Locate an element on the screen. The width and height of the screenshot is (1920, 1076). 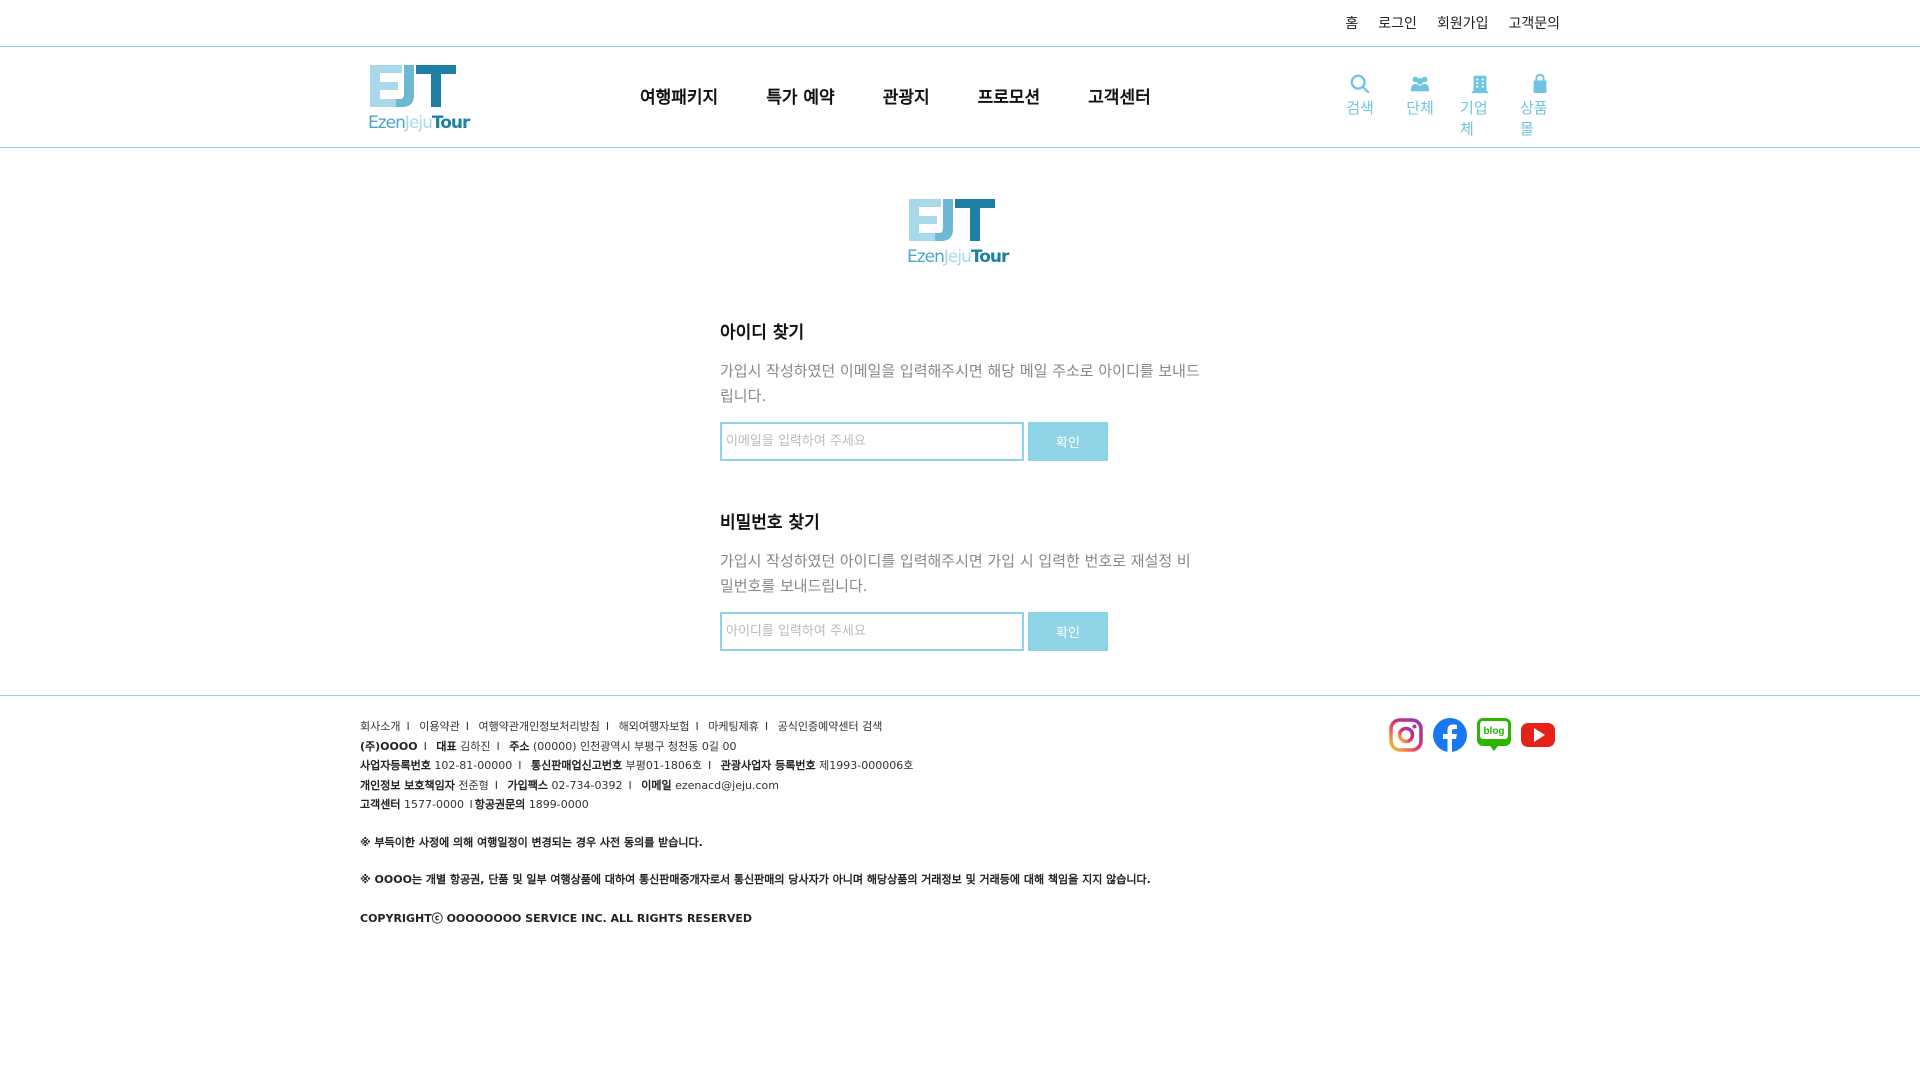
quick-shop: 상품몰 is located at coordinates (1540, 106).